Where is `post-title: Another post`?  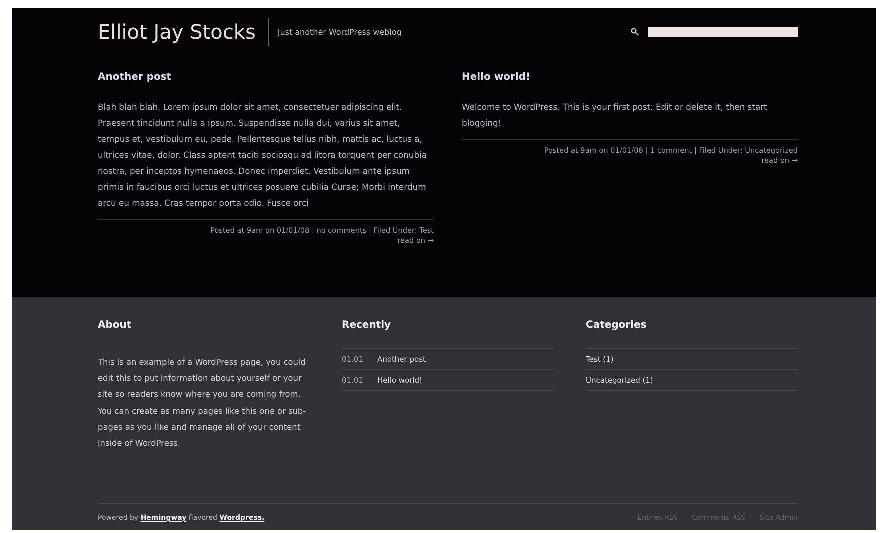 post-title: Another post is located at coordinates (266, 78).